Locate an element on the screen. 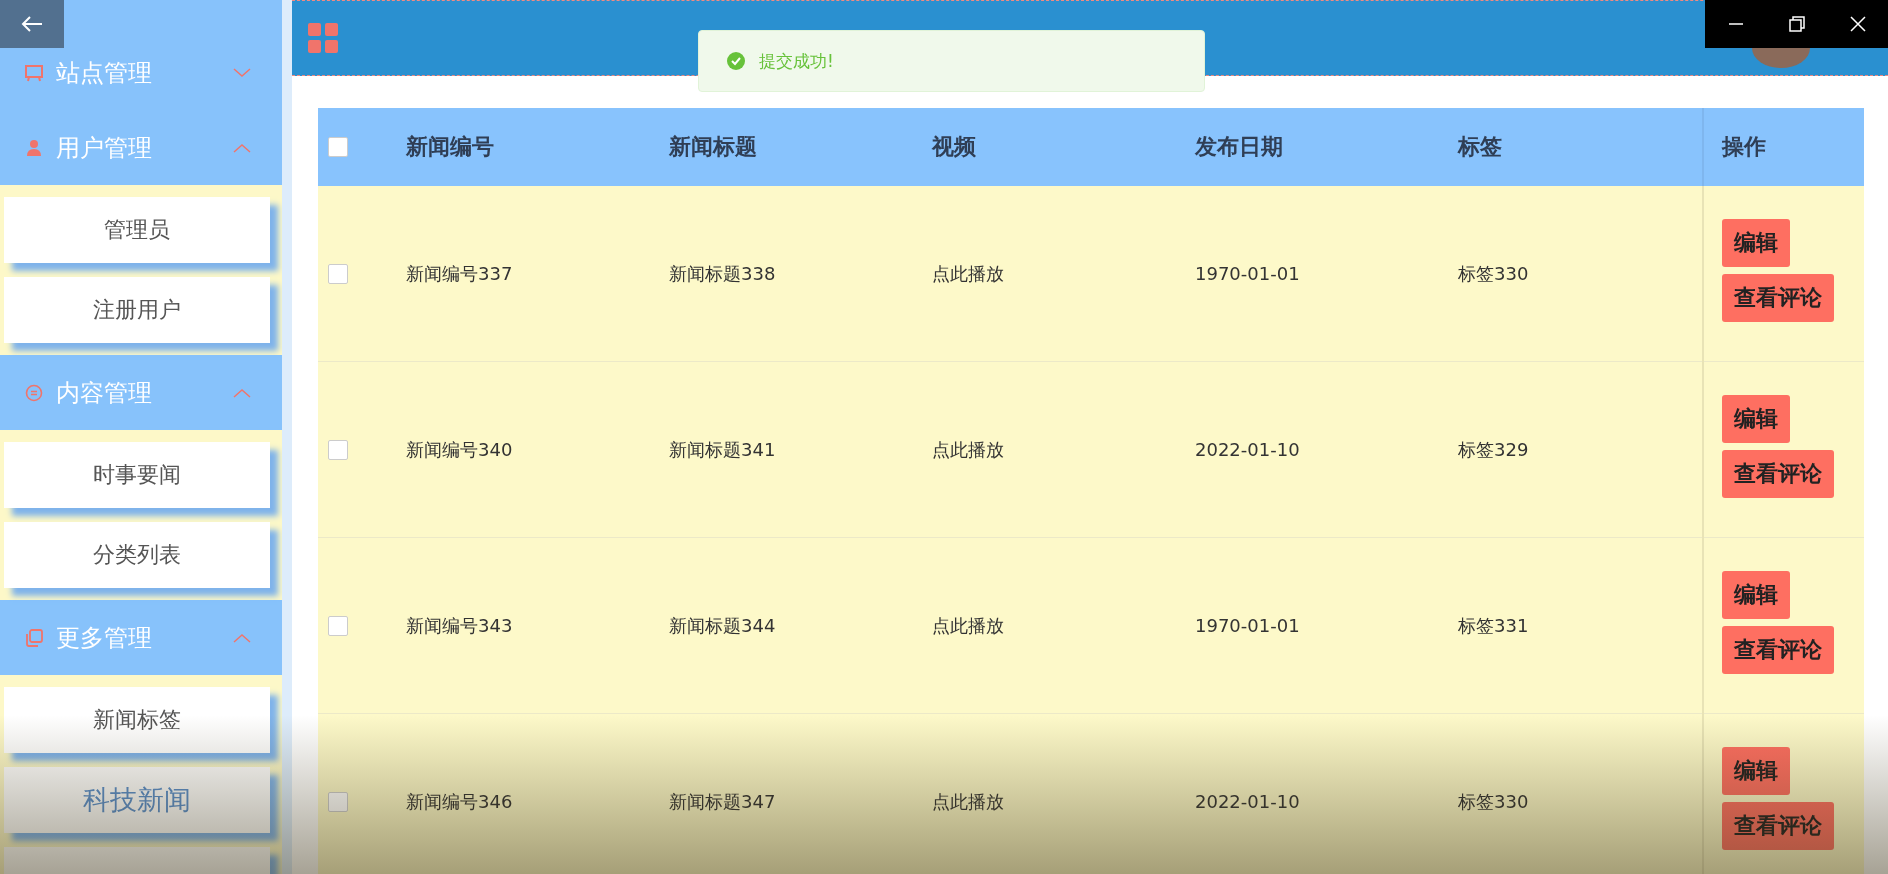 This screenshot has width=1888, height=874. table-cell: 新闻标题347 is located at coordinates (722, 801).